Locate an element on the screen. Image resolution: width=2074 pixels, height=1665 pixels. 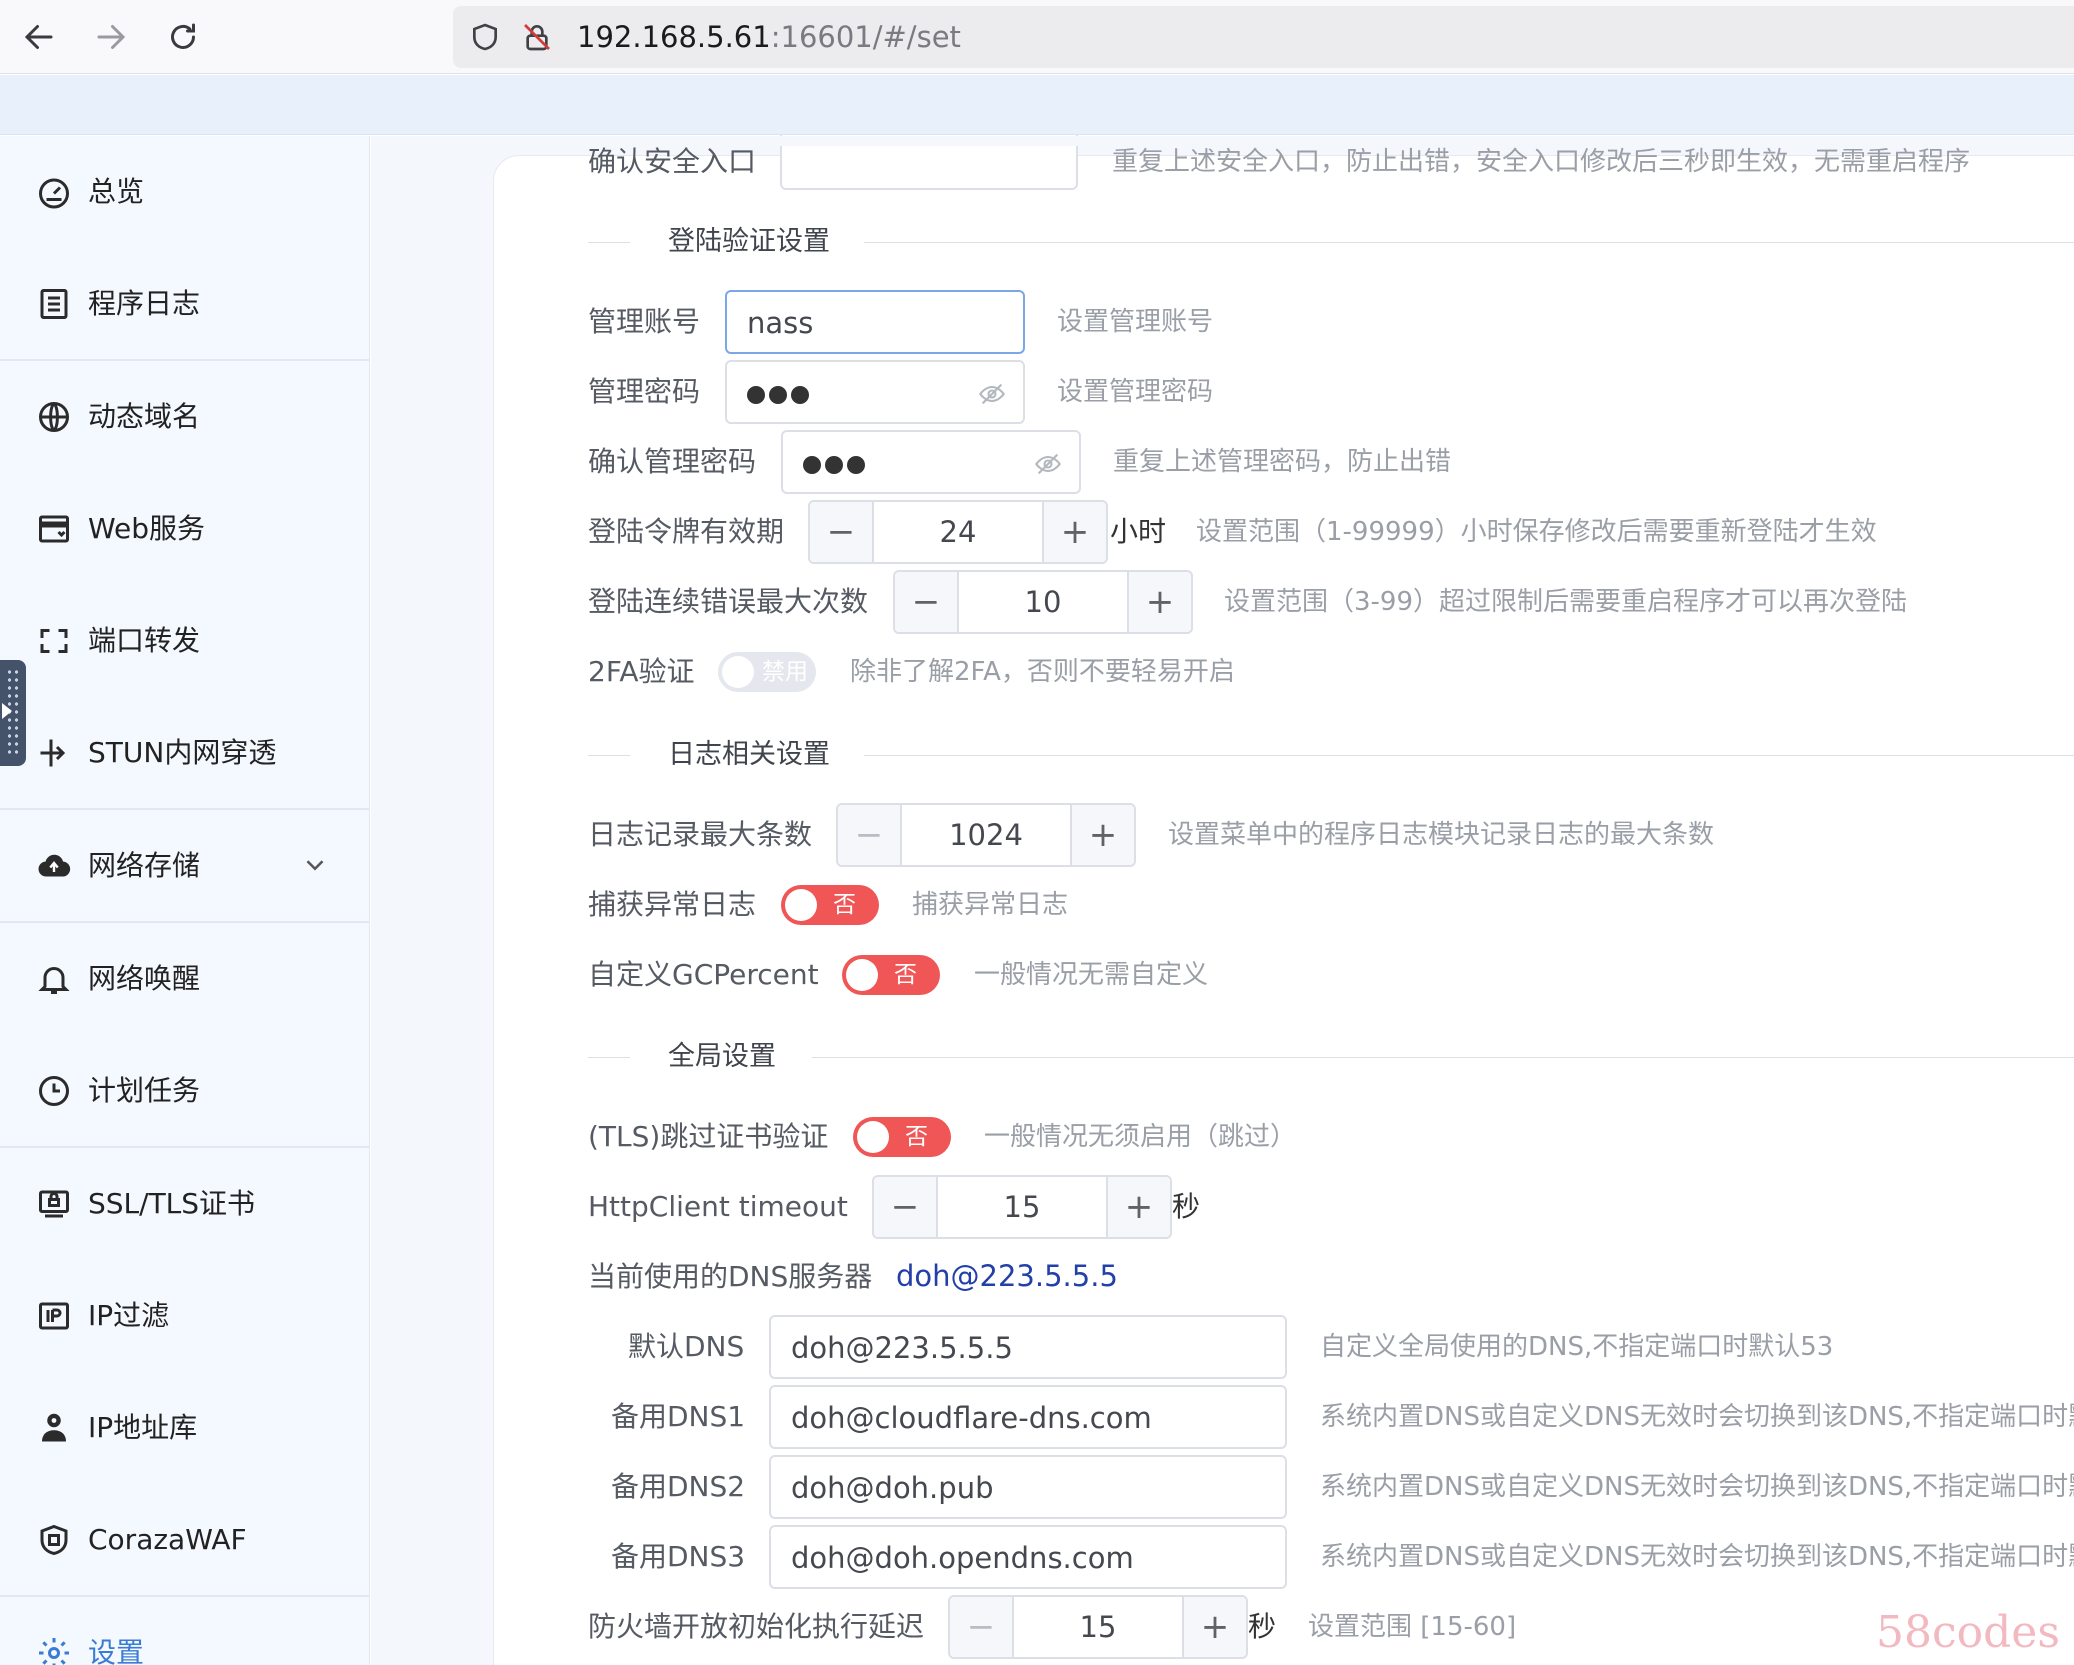
capture-error-log-hint: 捕获异常日志 is located at coordinates (990, 905).